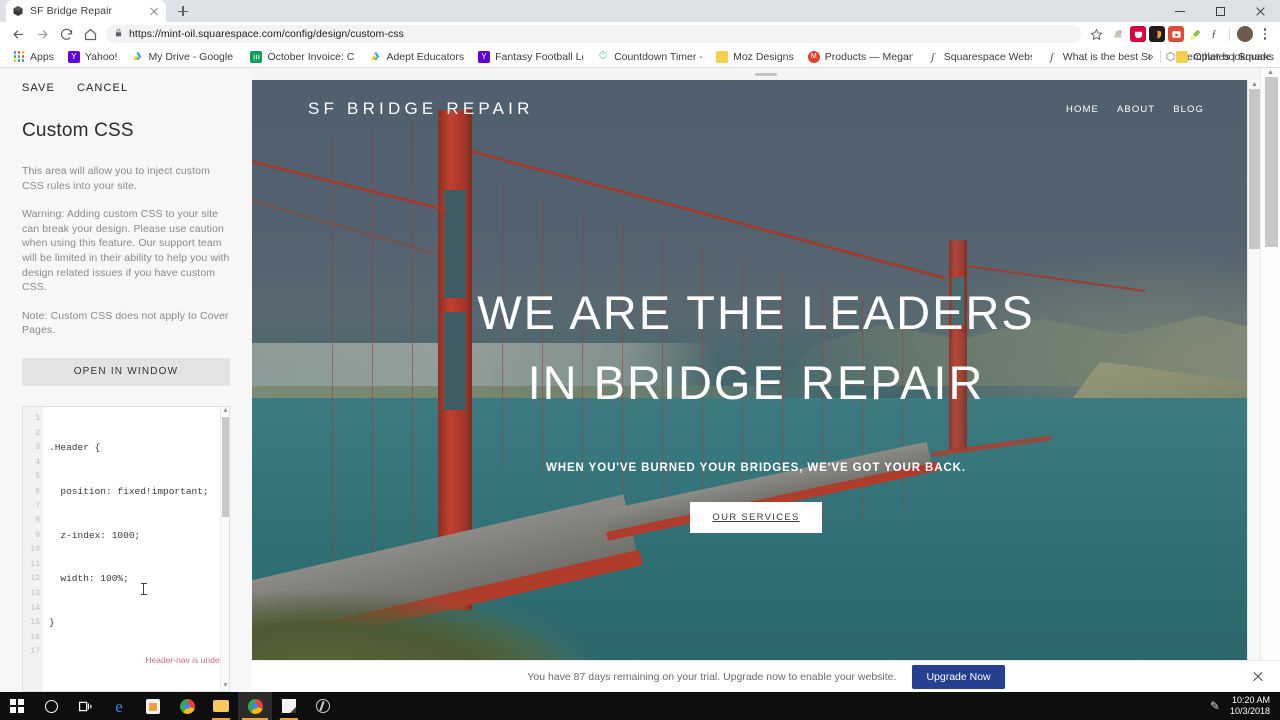 Image resolution: width=1280 pixels, height=720 pixels. I want to click on bookmark-what-is-best-squarespace: ʃ What is the best Squ, so click(1098, 57).